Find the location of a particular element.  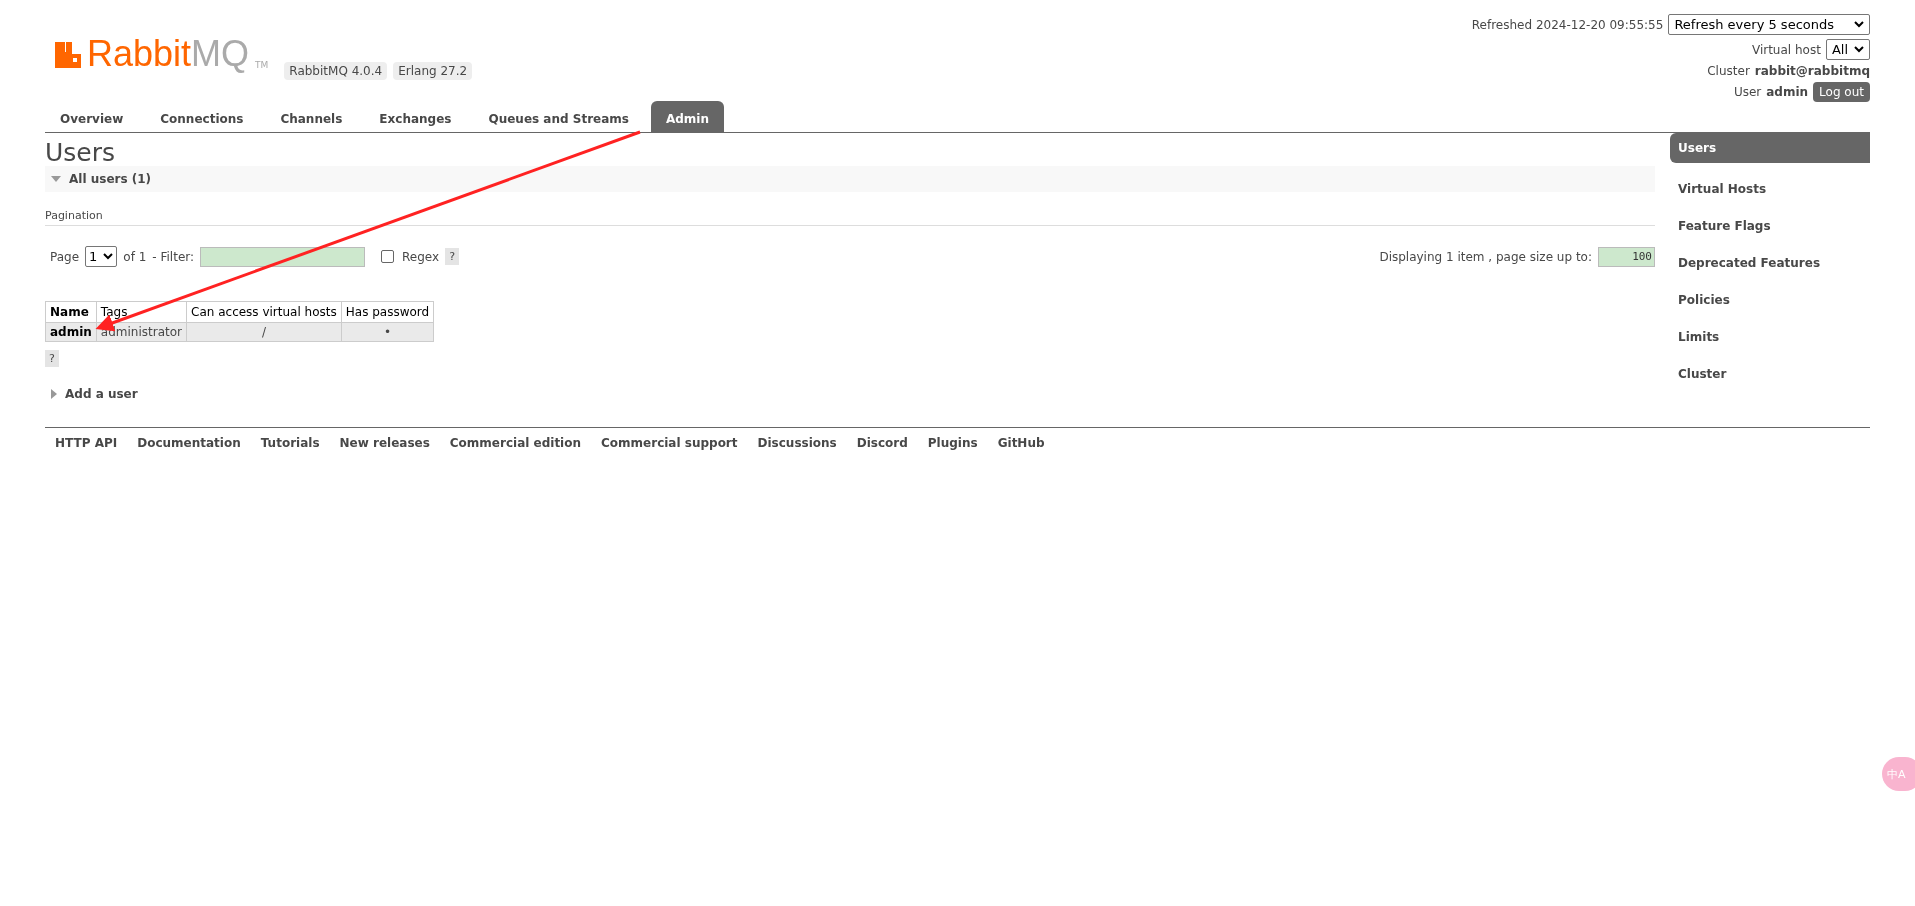

sidebar-item: Feature Flags is located at coordinates (1770, 225).